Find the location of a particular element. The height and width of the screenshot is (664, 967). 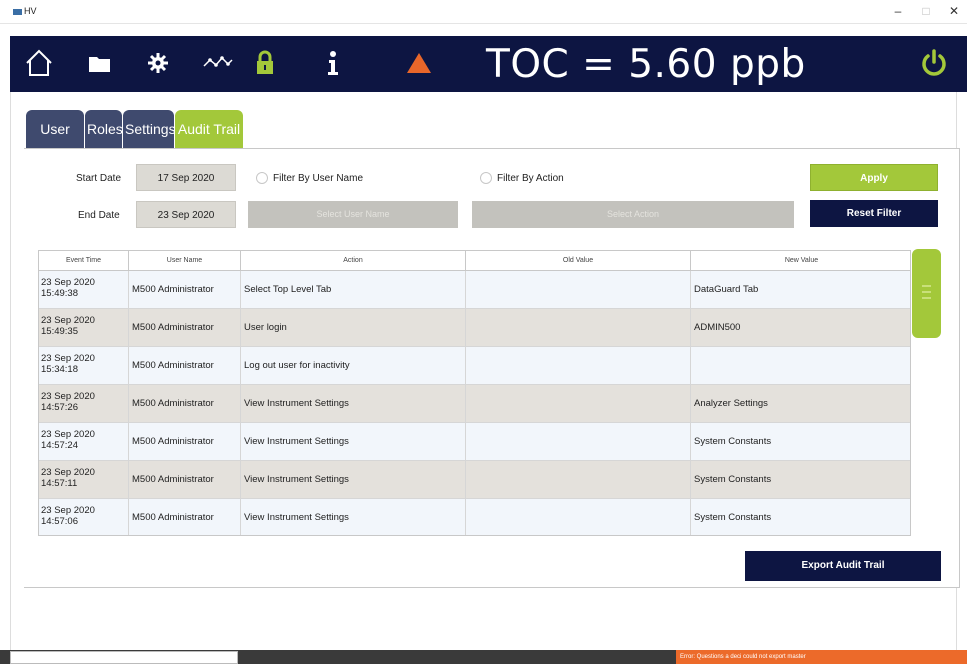

event-time: 15:49:38 is located at coordinates (59, 293).